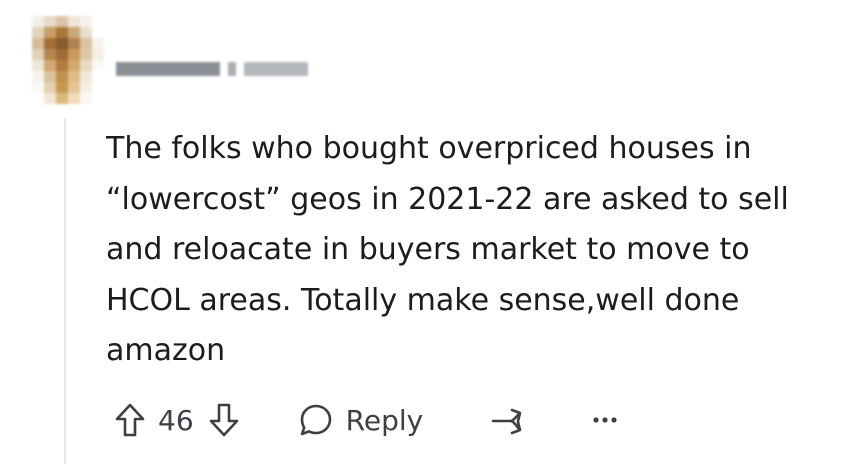 The image size is (848, 464). I want to click on vote-count: 46, so click(176, 420).